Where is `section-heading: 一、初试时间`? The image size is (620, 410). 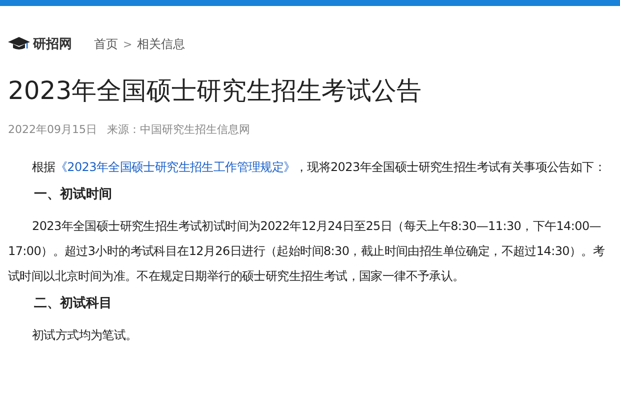 section-heading: 一、初试时间 is located at coordinates (73, 195).